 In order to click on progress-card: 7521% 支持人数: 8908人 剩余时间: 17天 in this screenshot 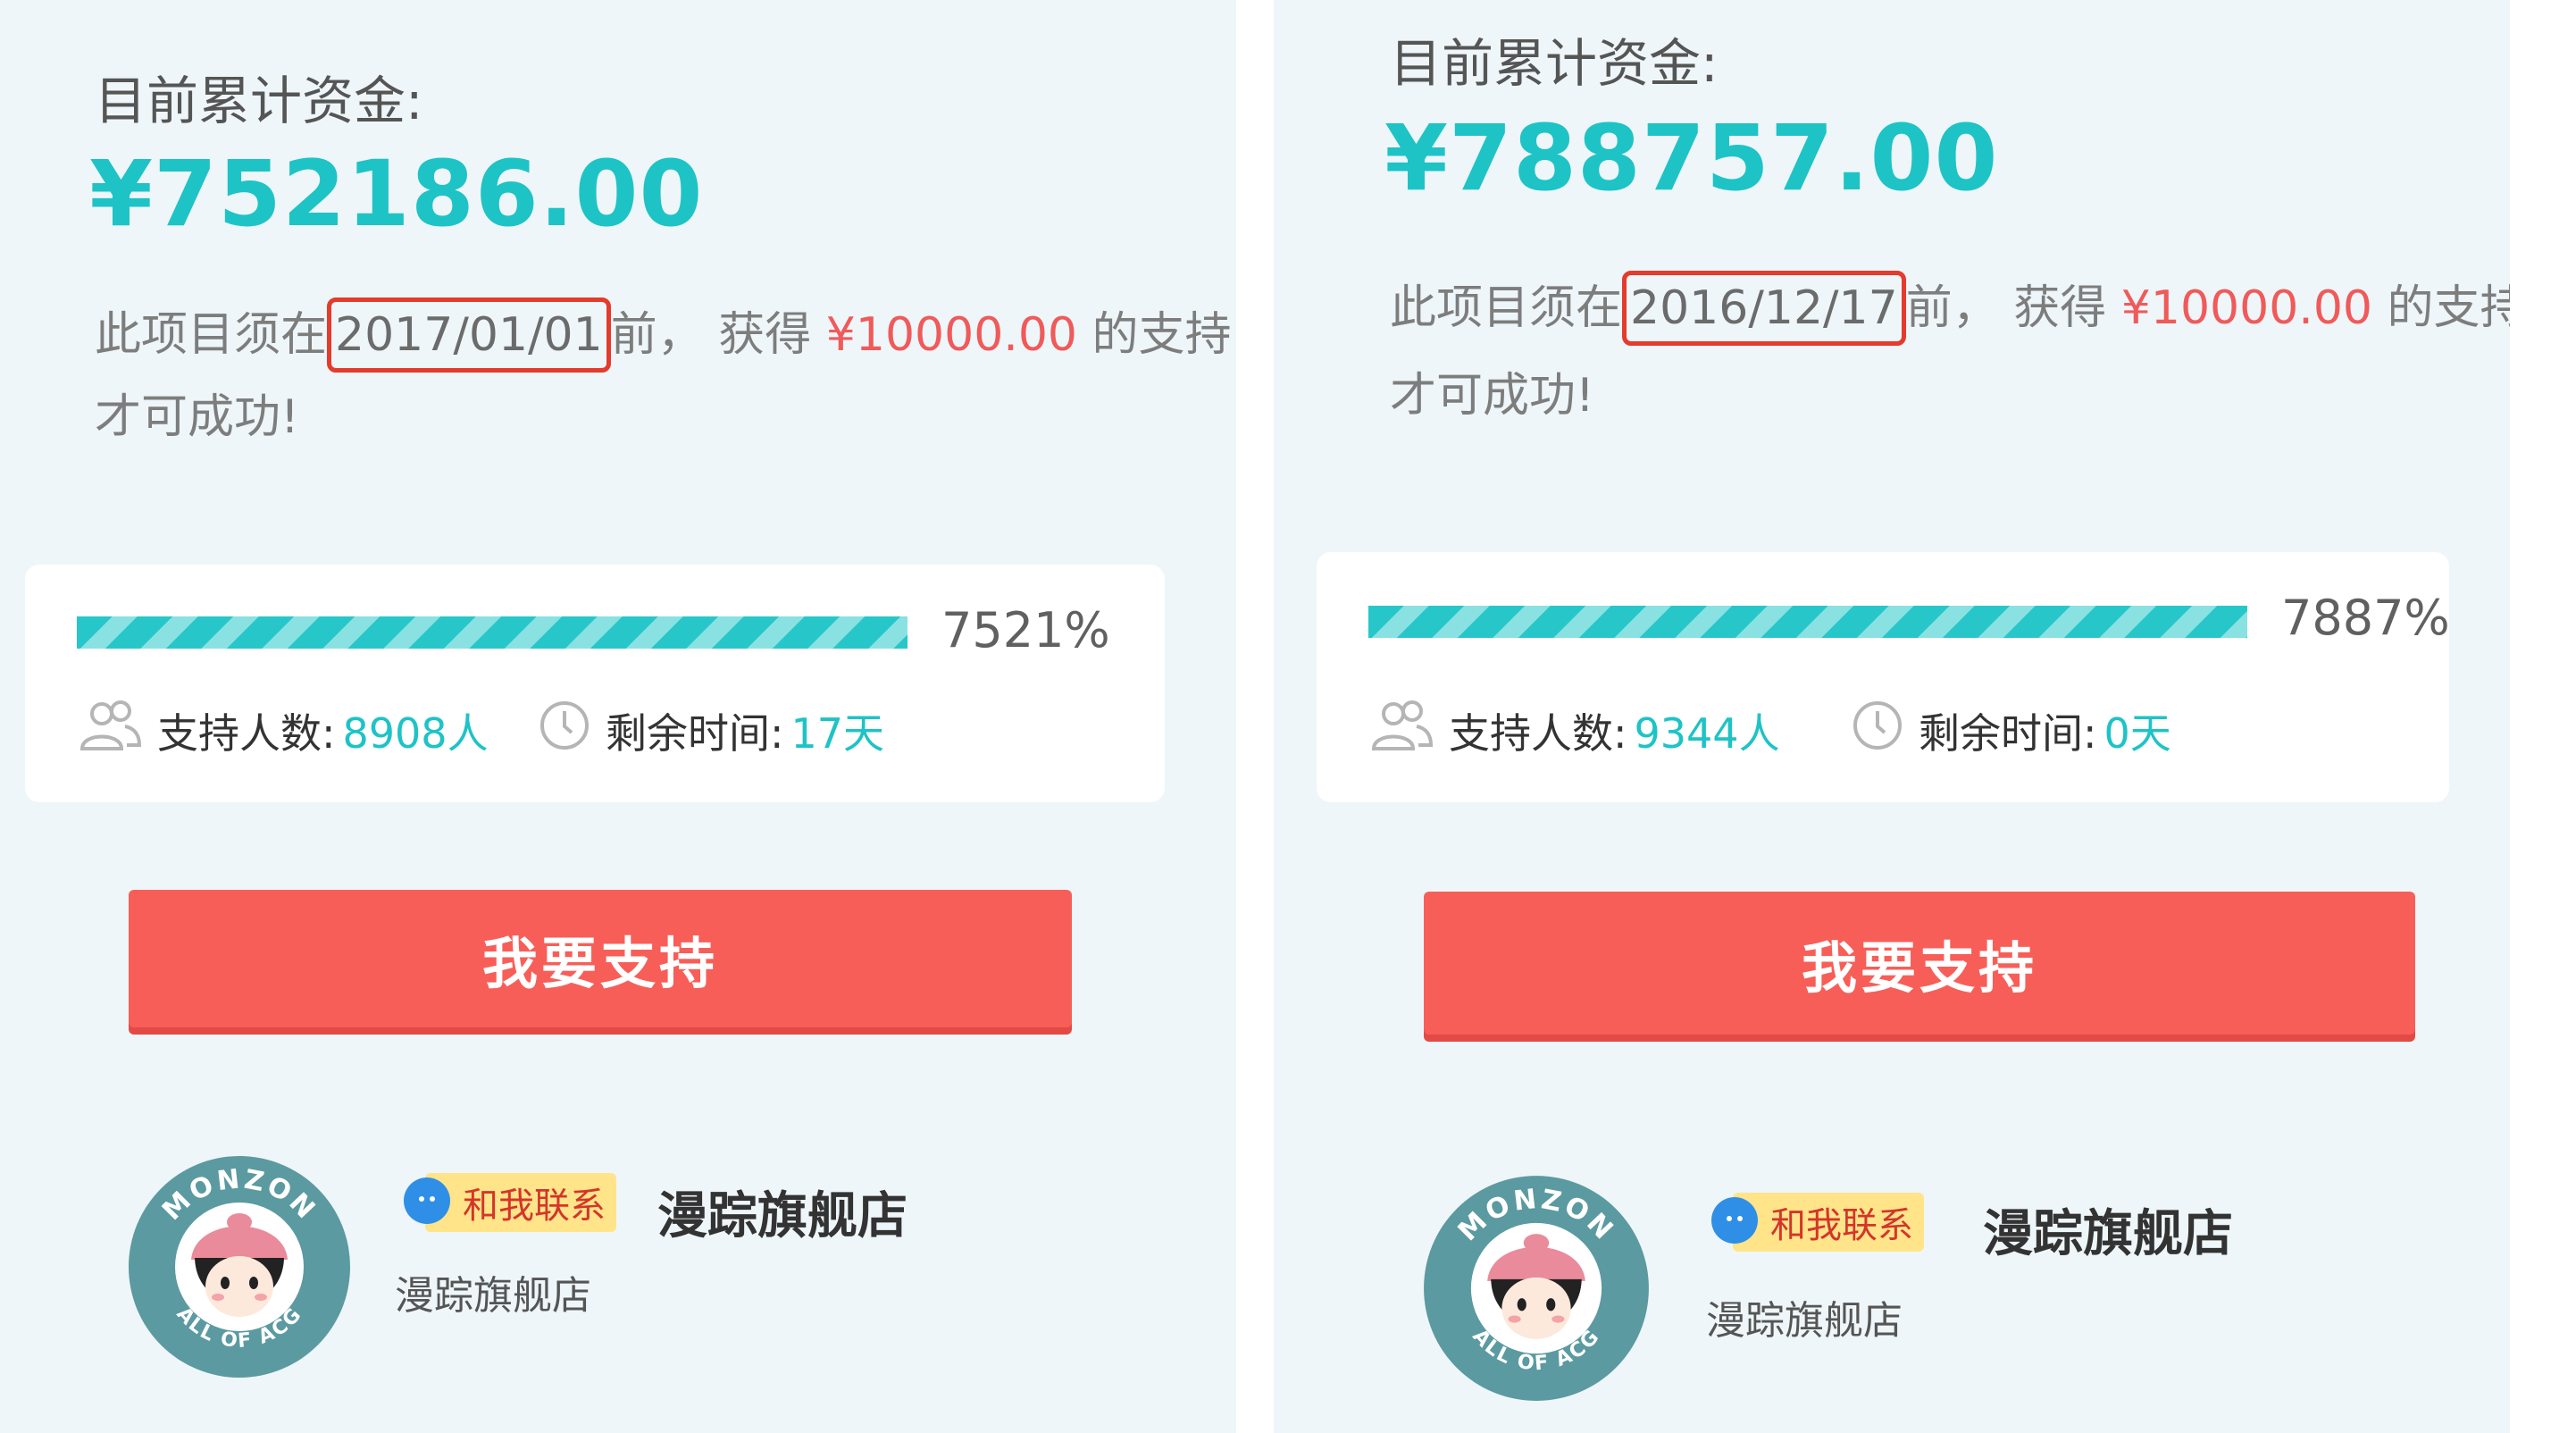, I will do `click(595, 683)`.